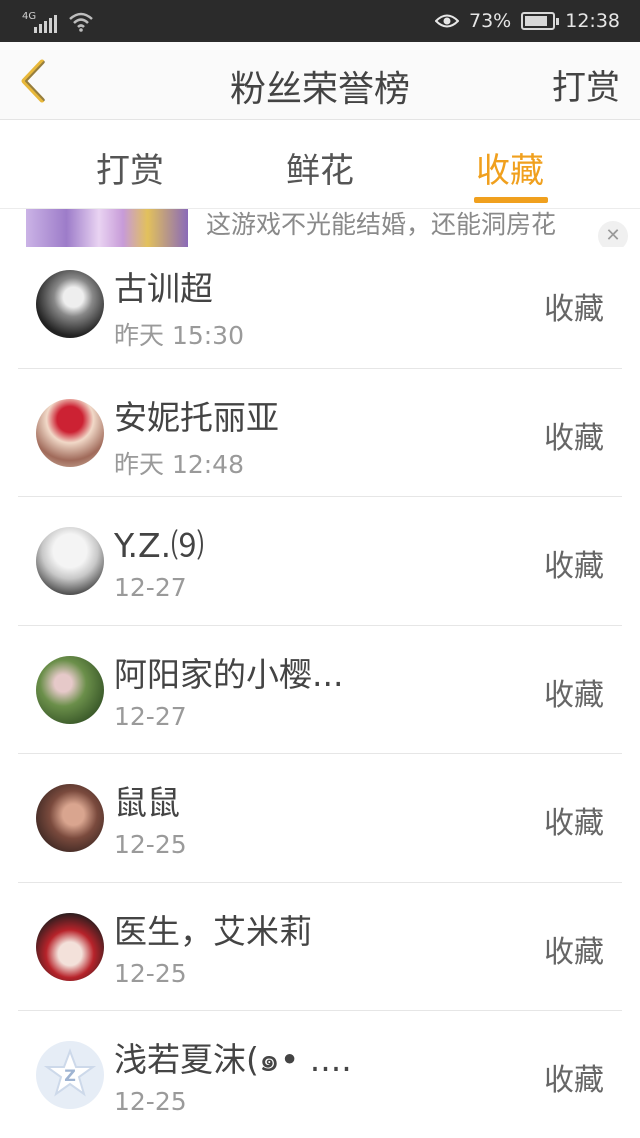  Describe the element at coordinates (586, 84) in the screenshot. I see `reward-button: 打赏` at that location.